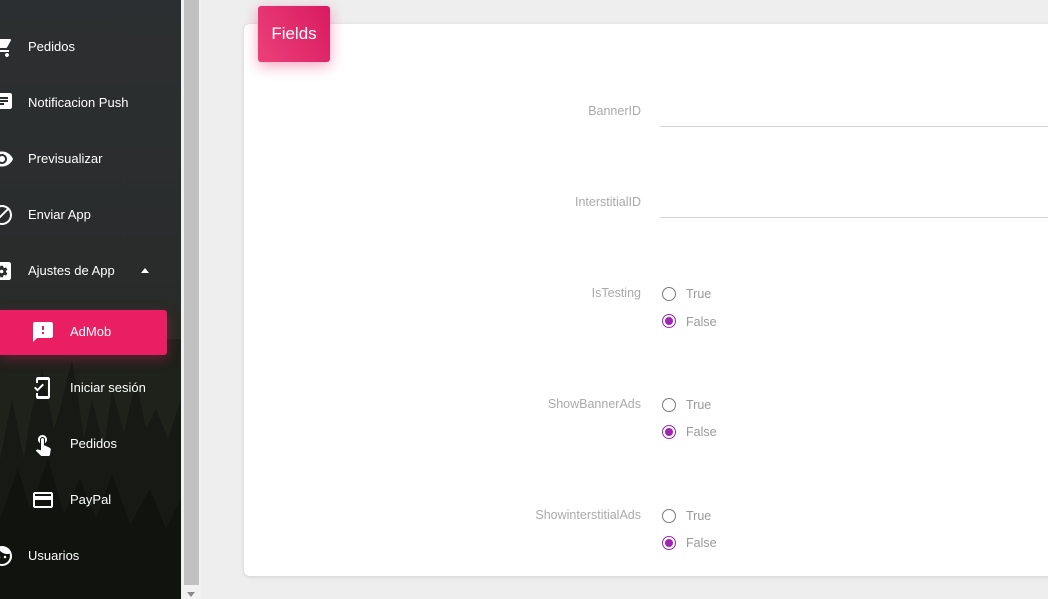  I want to click on is-testing-false-radio, so click(669, 321).